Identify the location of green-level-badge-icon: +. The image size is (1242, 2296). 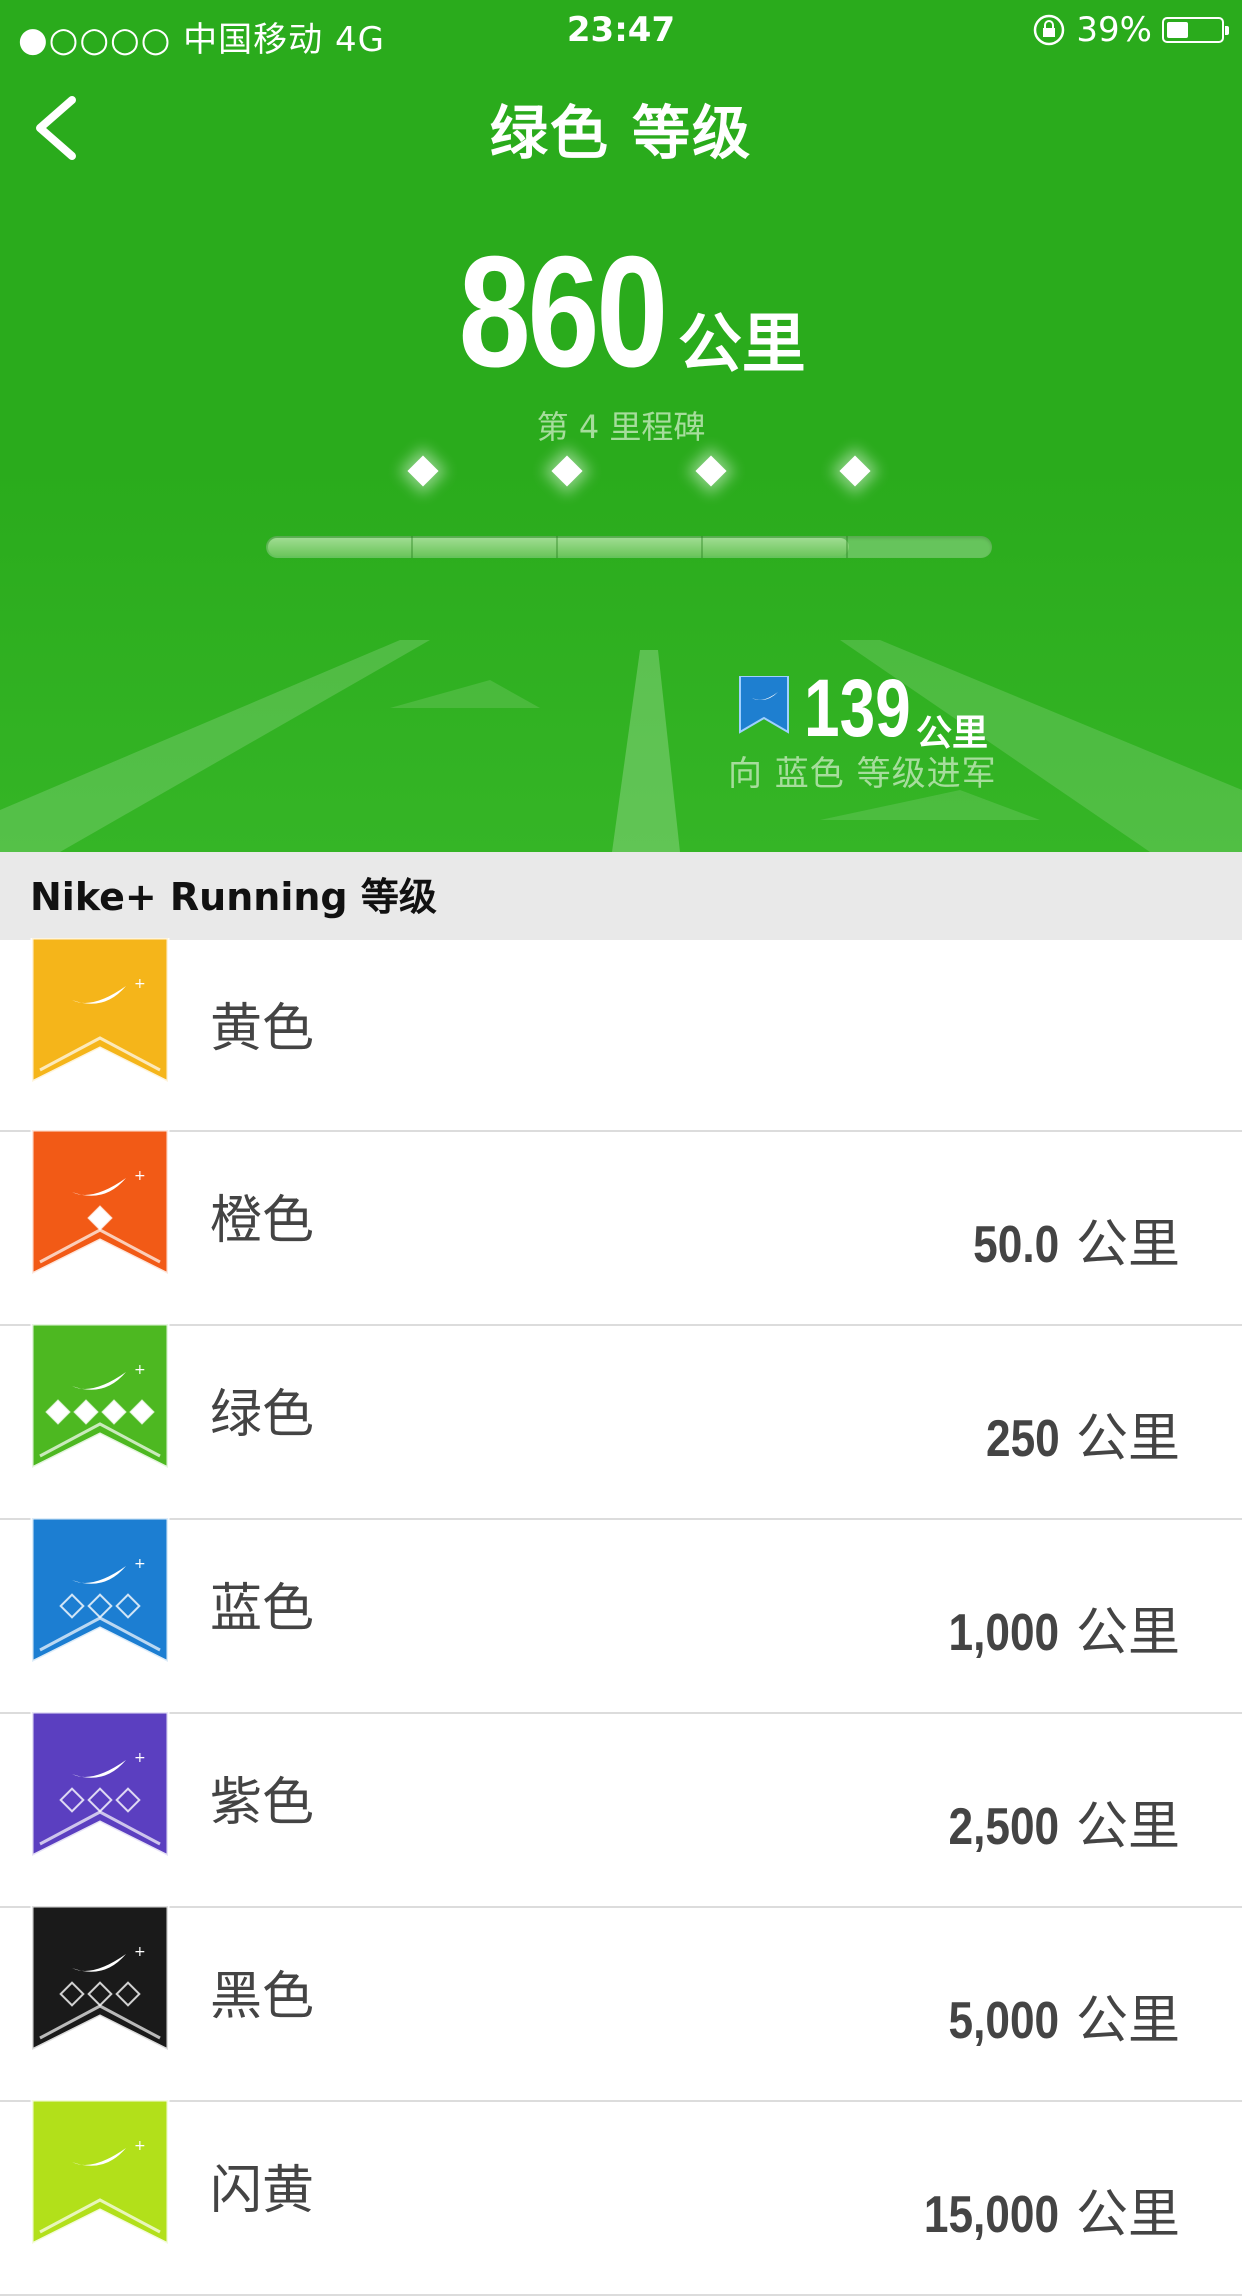
(100, 1397).